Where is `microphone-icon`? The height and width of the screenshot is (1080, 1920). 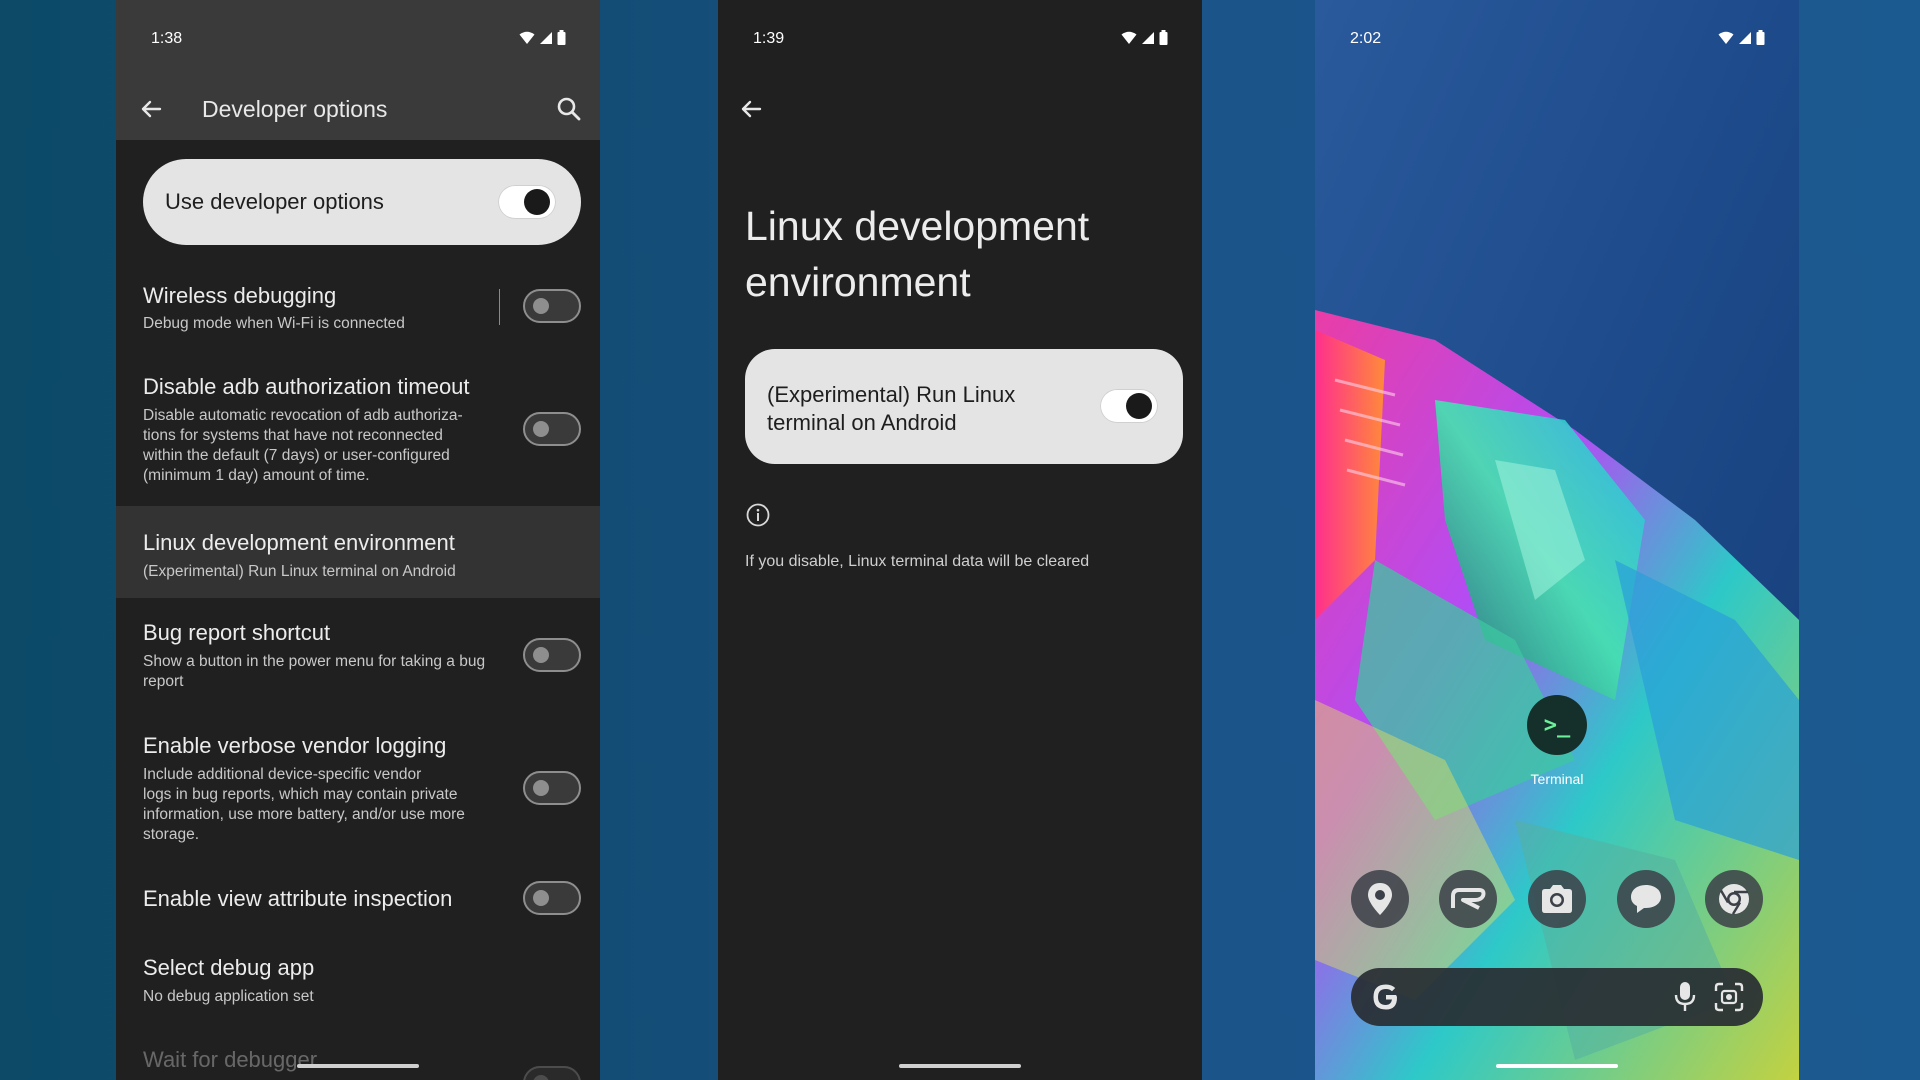
microphone-icon is located at coordinates (1685, 997).